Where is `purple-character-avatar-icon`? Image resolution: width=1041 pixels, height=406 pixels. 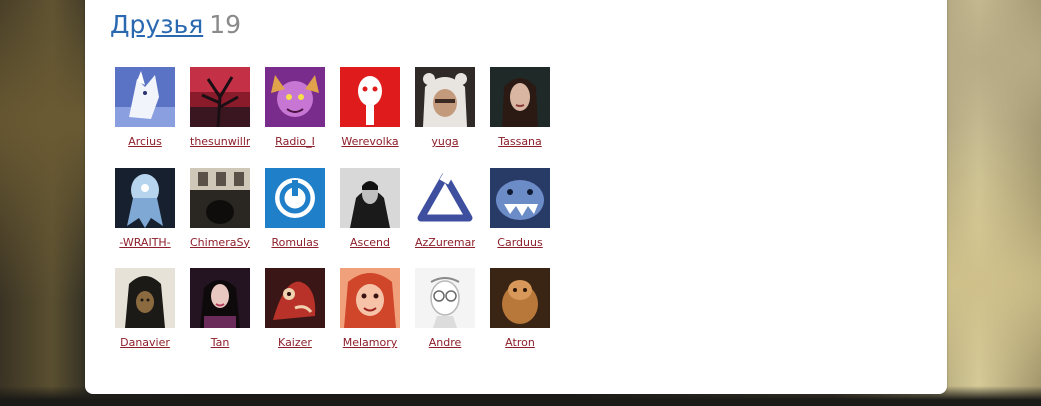 purple-character-avatar-icon is located at coordinates (295, 97).